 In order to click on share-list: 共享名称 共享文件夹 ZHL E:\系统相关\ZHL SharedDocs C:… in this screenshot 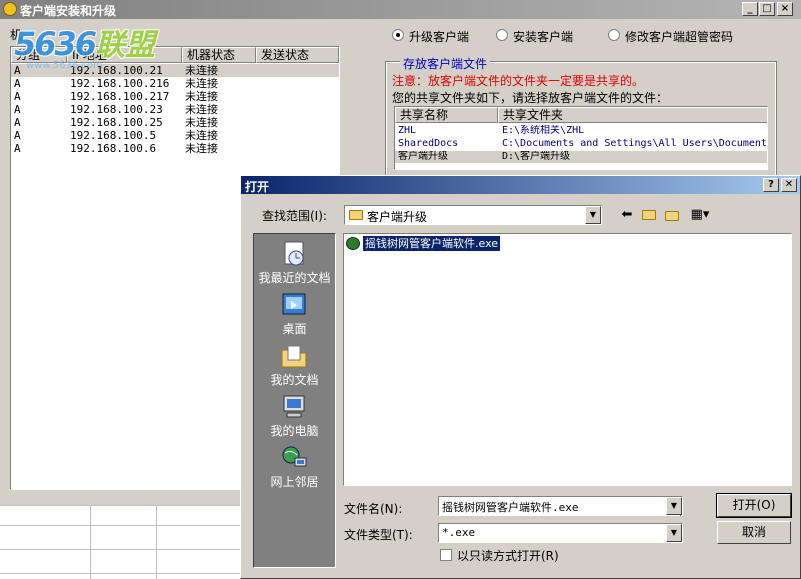, I will do `click(581, 138)`.